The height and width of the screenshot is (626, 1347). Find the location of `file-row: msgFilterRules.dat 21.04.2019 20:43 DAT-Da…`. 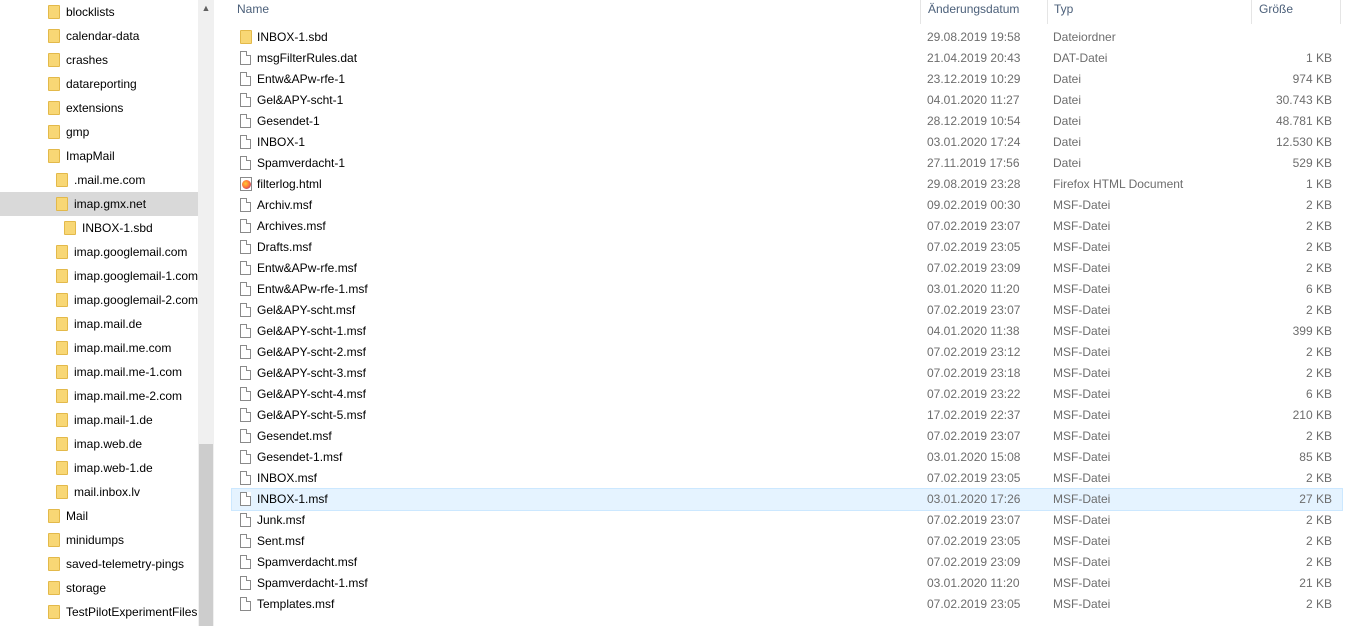

file-row: msgFilterRules.dat 21.04.2019 20:43 DAT-Da… is located at coordinates (787, 58).